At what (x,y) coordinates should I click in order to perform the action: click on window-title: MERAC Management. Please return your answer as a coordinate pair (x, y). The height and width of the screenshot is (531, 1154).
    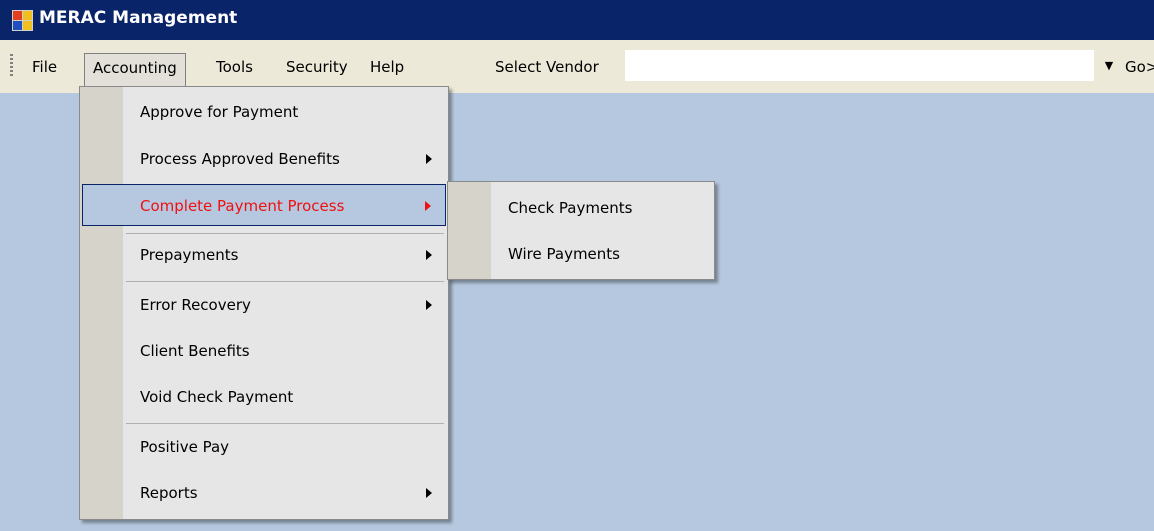
    Looking at the image, I should click on (138, 18).